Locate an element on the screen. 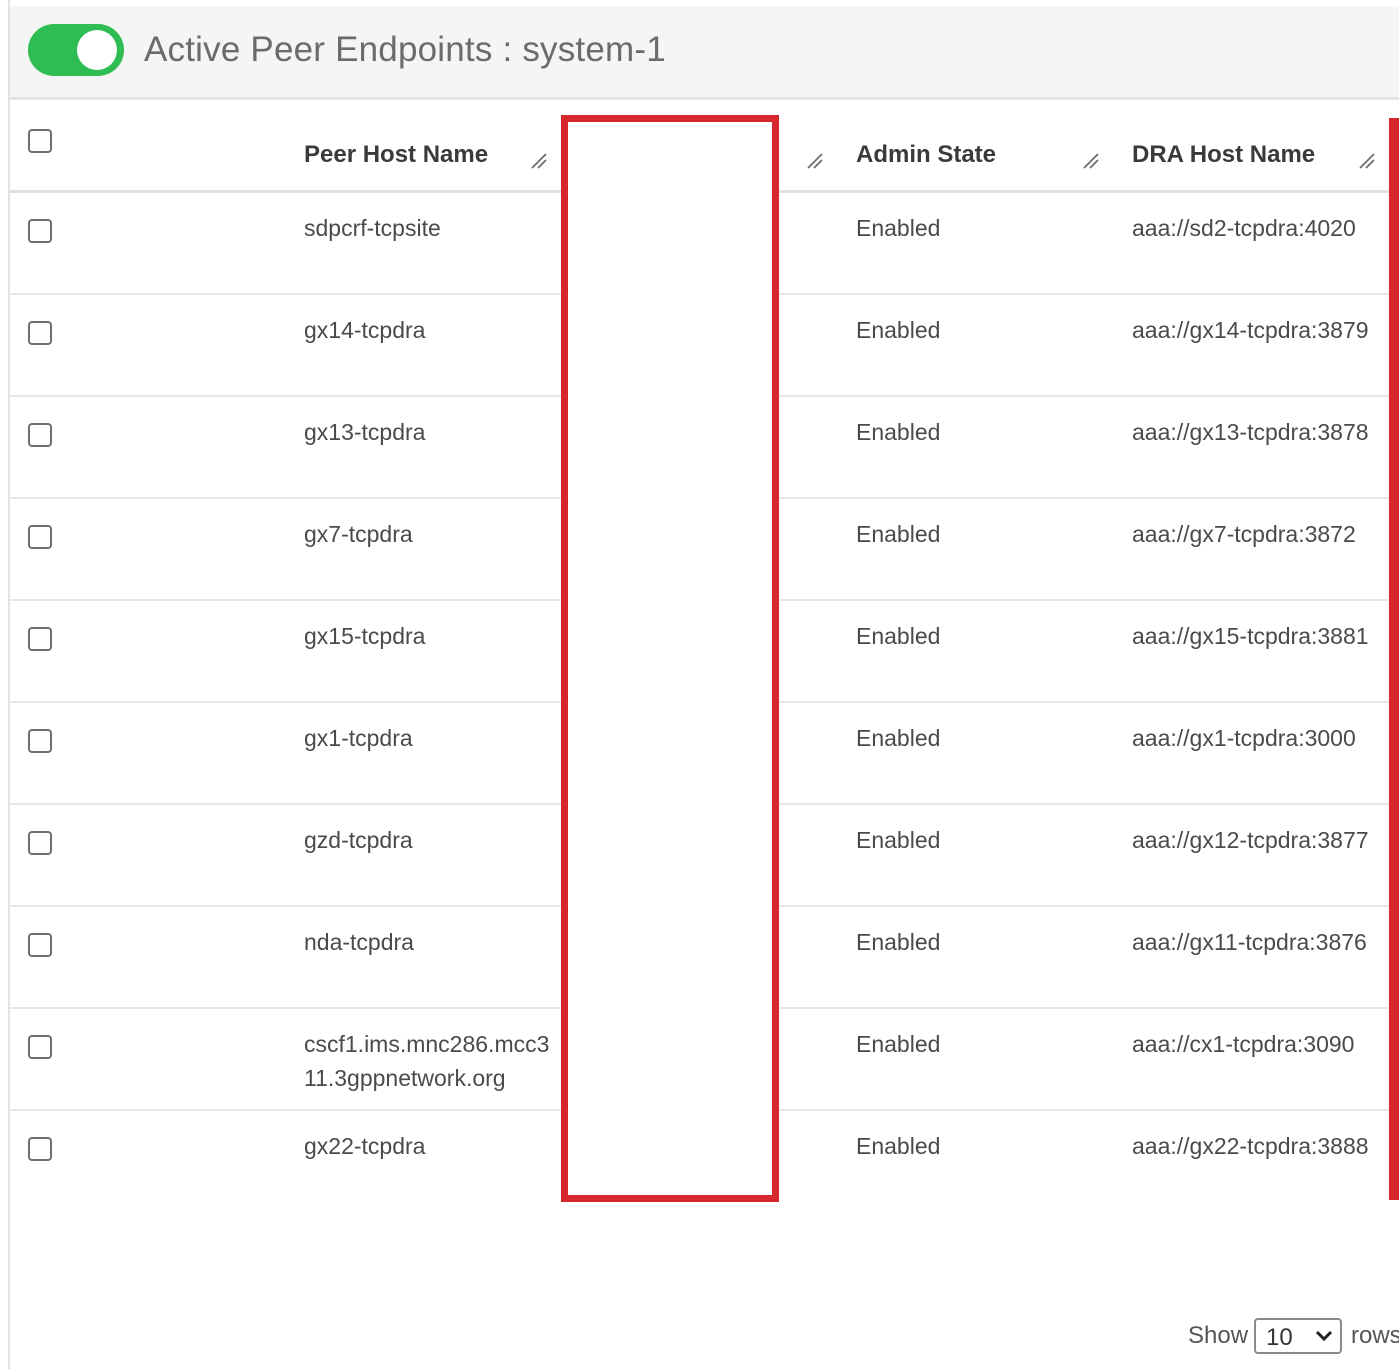  peer-host-name-cell: gx14-tcpdra is located at coordinates (365, 330).